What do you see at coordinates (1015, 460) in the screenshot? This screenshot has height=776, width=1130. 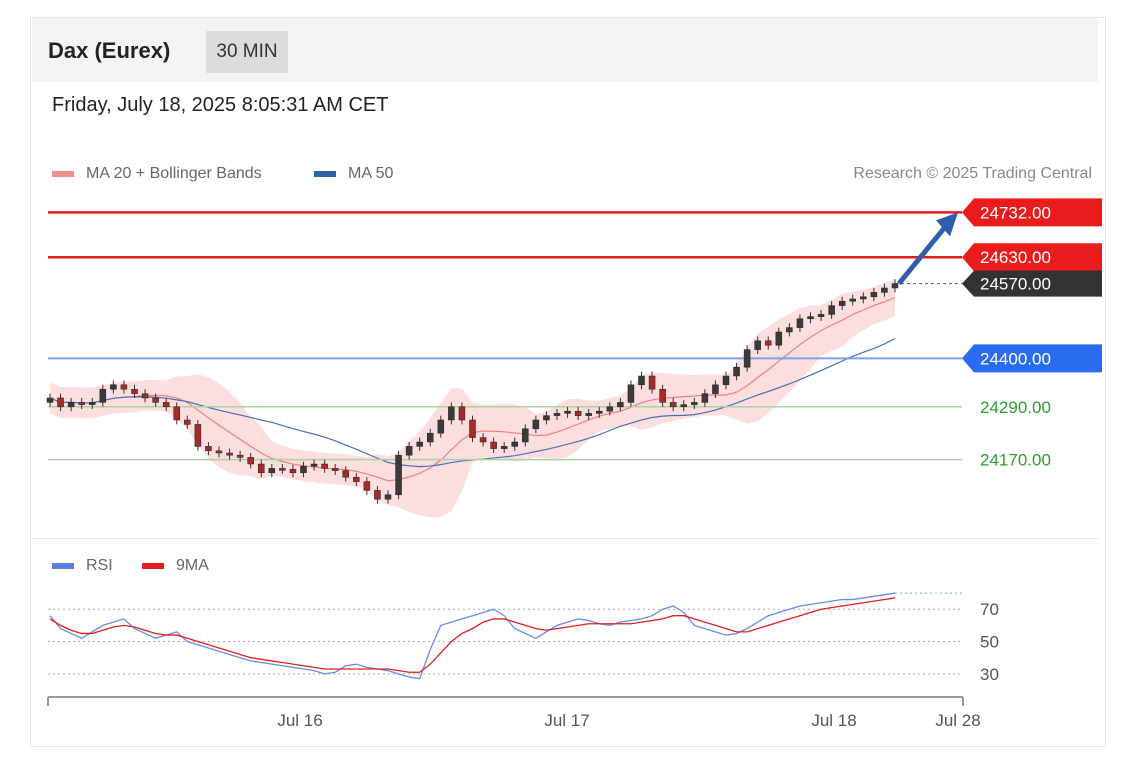 I see `level-label-5: 24170.00` at bounding box center [1015, 460].